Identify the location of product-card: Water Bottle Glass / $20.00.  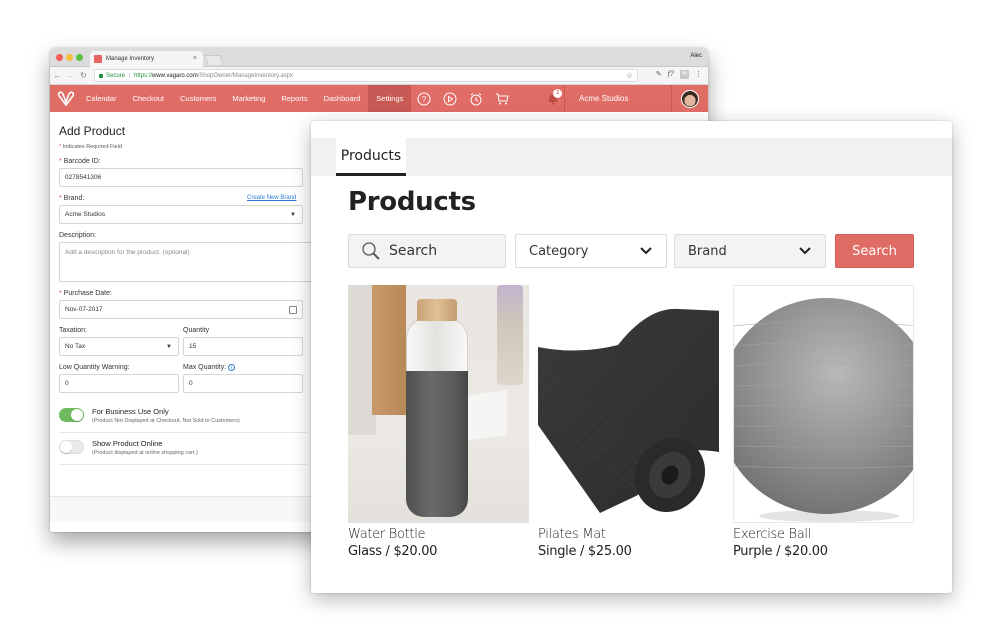
(438, 422).